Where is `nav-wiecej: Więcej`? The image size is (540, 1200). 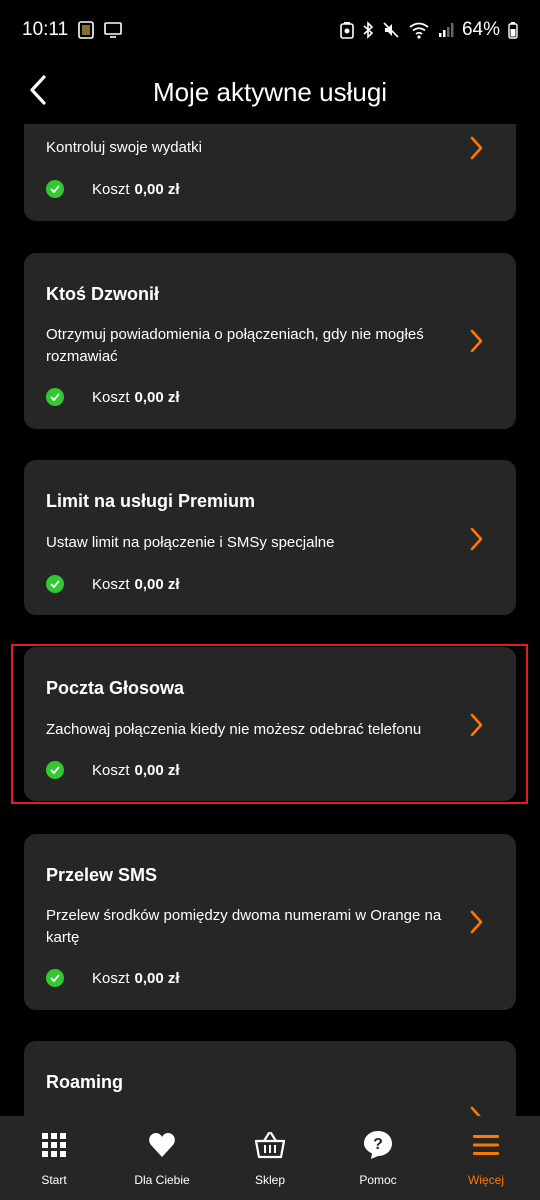 nav-wiecej: Więcej is located at coordinates (486, 1158).